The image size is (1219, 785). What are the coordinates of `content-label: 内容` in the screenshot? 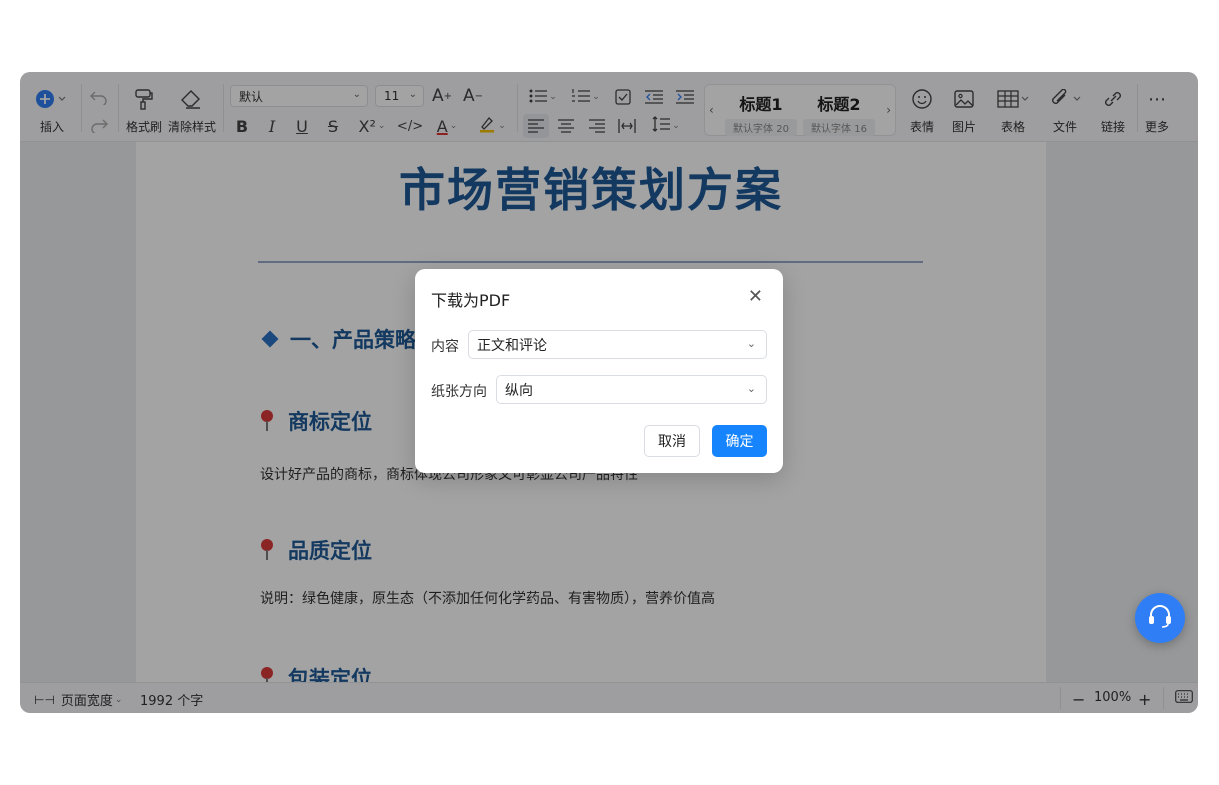 It's located at (445, 347).